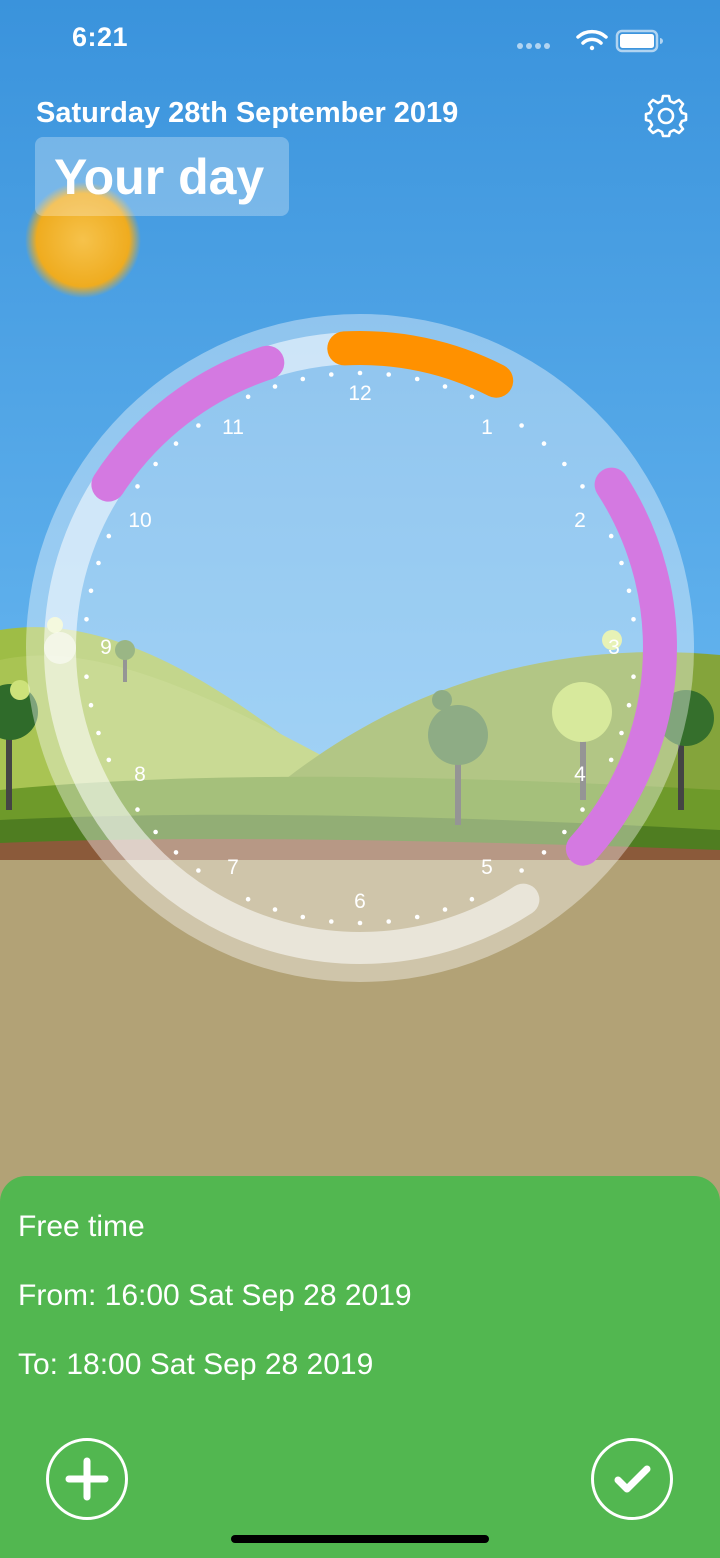 This screenshot has height=1558, width=720. I want to click on clock-number-11: 11, so click(233, 427).